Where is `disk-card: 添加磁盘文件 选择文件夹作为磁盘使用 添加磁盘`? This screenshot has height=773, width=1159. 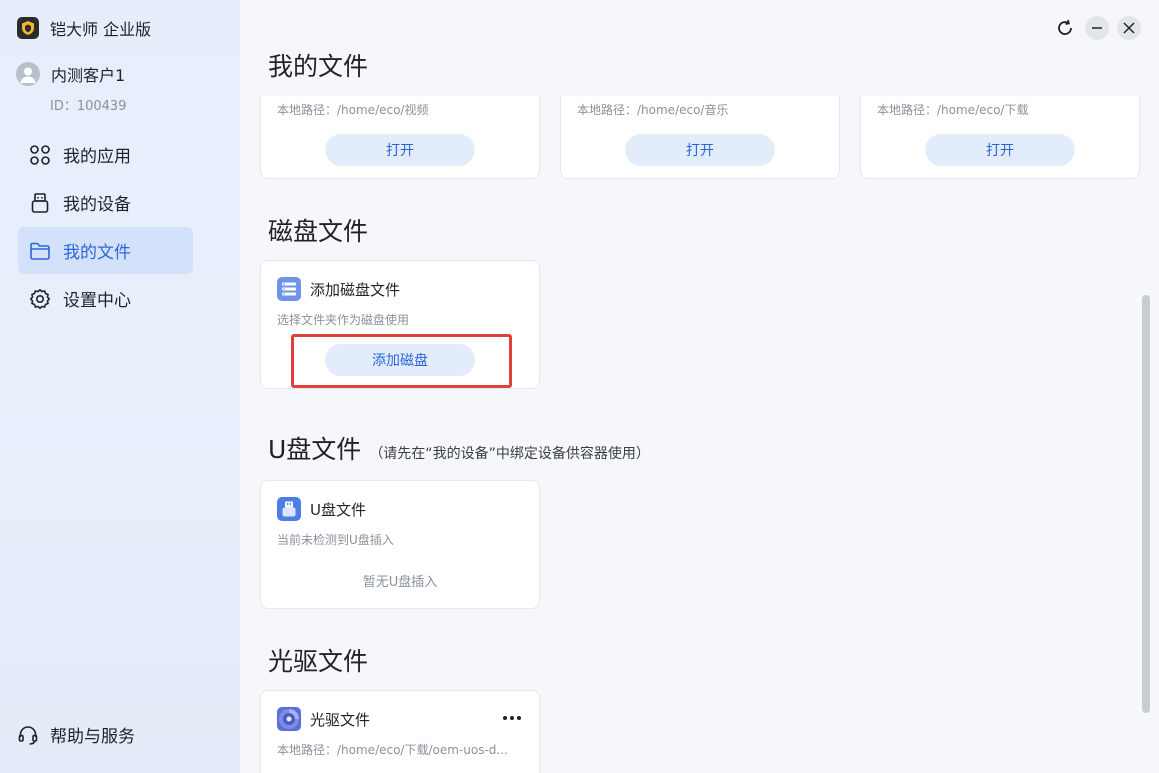 disk-card: 添加磁盘文件 选择文件夹作为磁盘使用 添加磁盘 is located at coordinates (400, 324).